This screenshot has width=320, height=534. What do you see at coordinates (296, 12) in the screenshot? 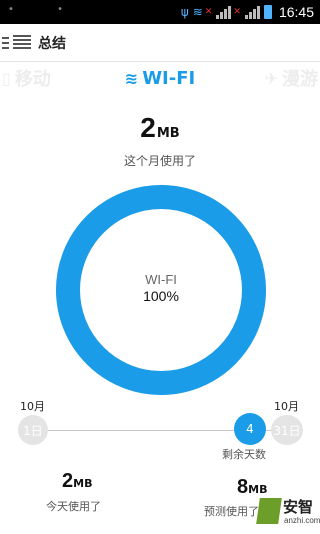
I see `status-time: 16:45` at bounding box center [296, 12].